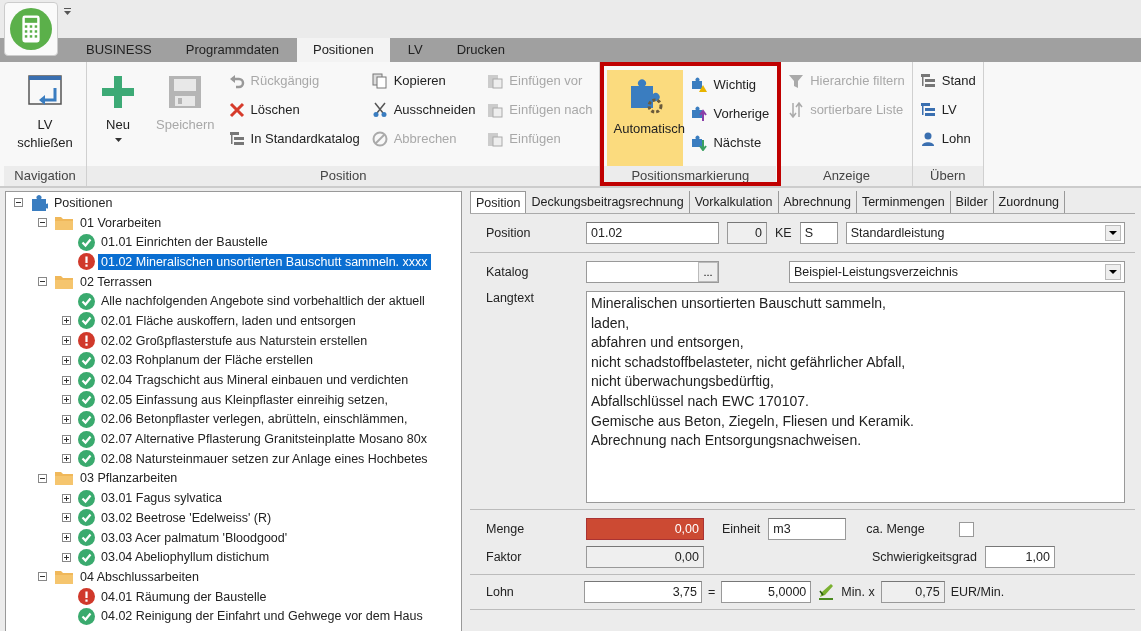 The height and width of the screenshot is (631, 1141). What do you see at coordinates (262, 616) in the screenshot?
I see `tree-item: 04.02 Reinigung der Einfahrt und Gehwege vor dem Haus` at bounding box center [262, 616].